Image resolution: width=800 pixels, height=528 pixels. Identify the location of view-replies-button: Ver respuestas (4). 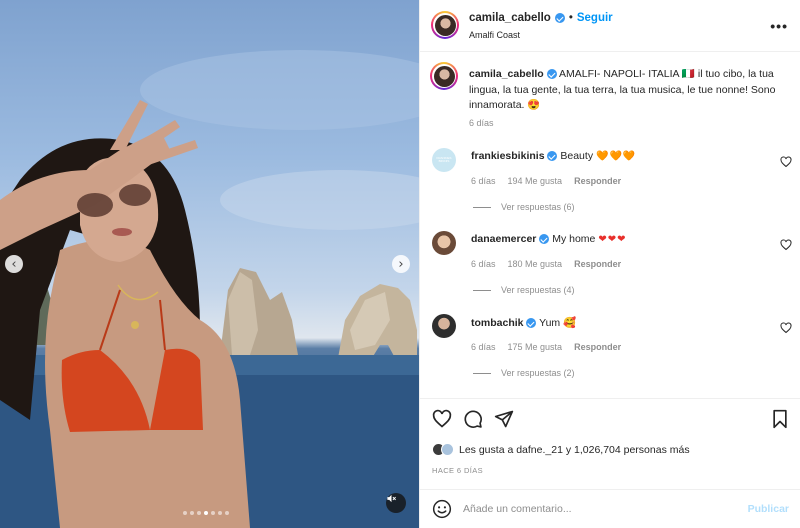
(524, 290).